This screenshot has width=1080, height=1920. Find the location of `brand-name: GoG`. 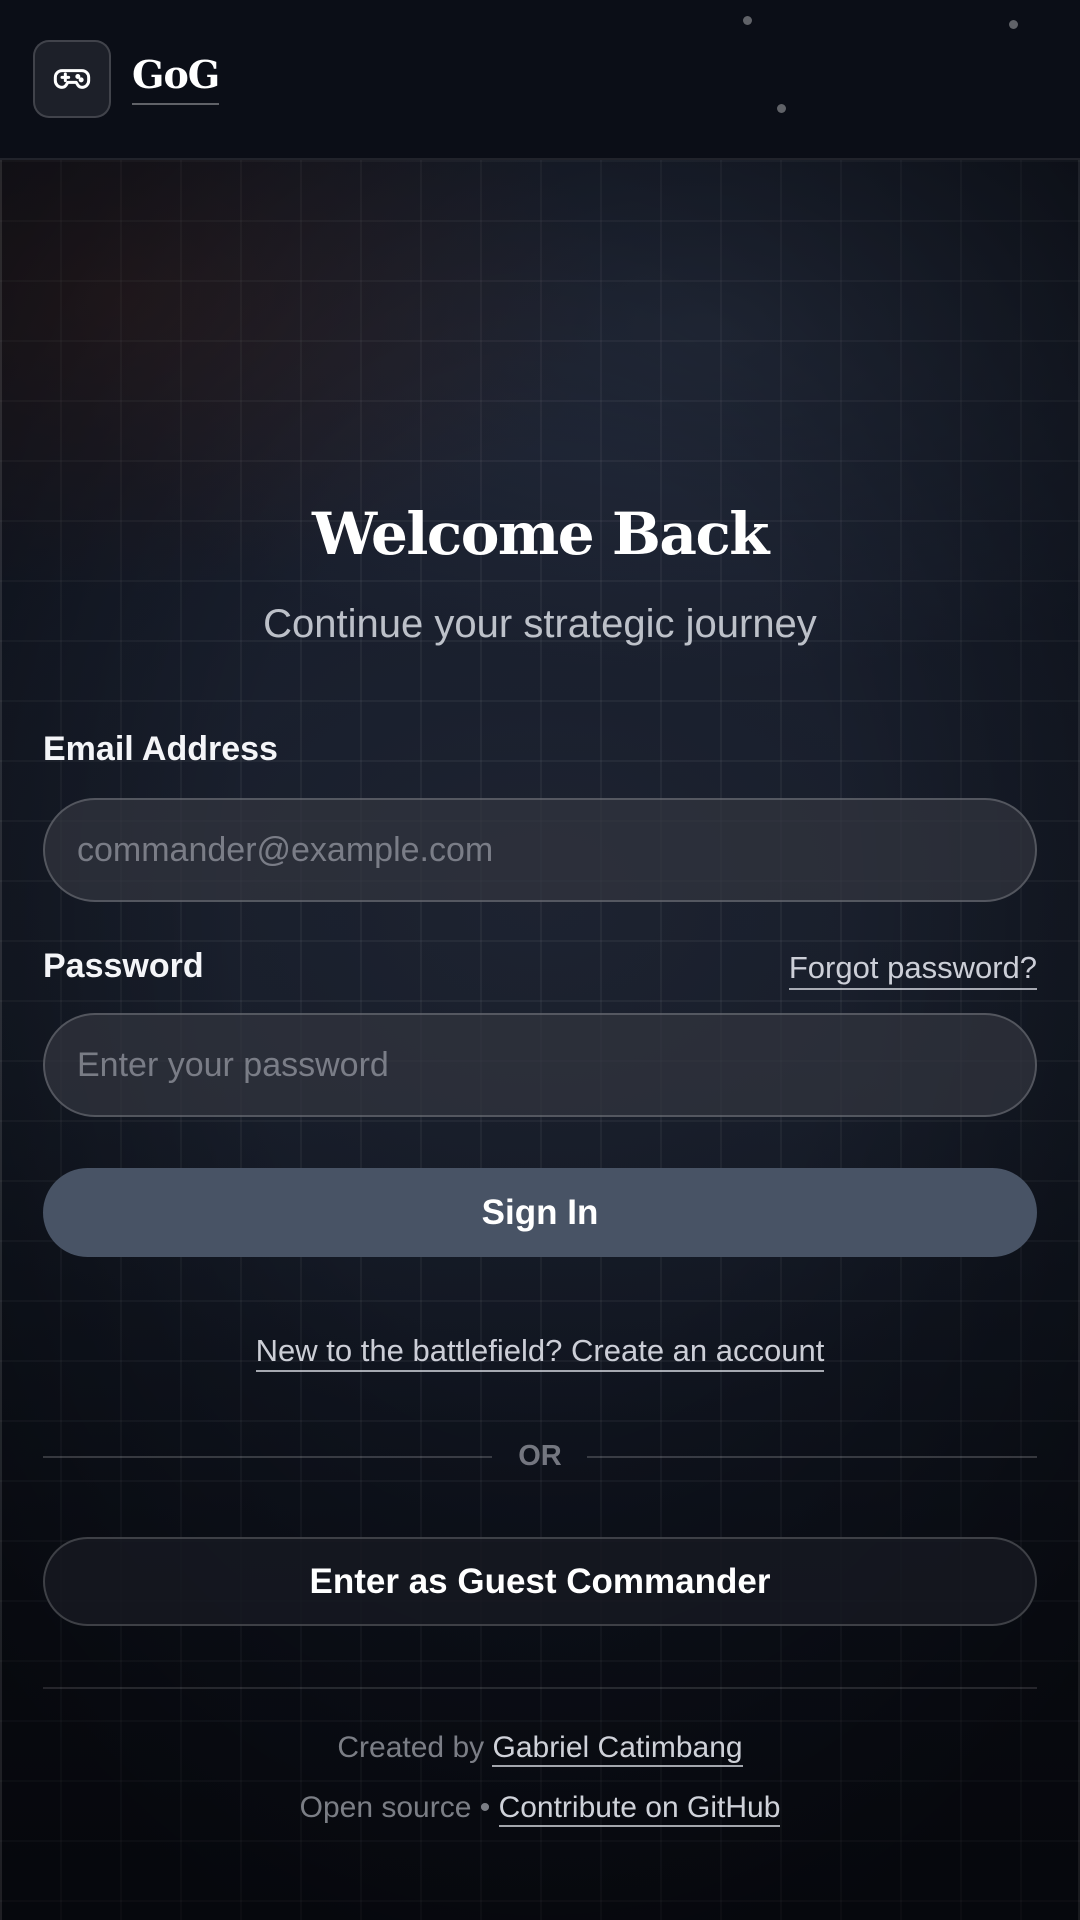

brand-name: GoG is located at coordinates (176, 78).